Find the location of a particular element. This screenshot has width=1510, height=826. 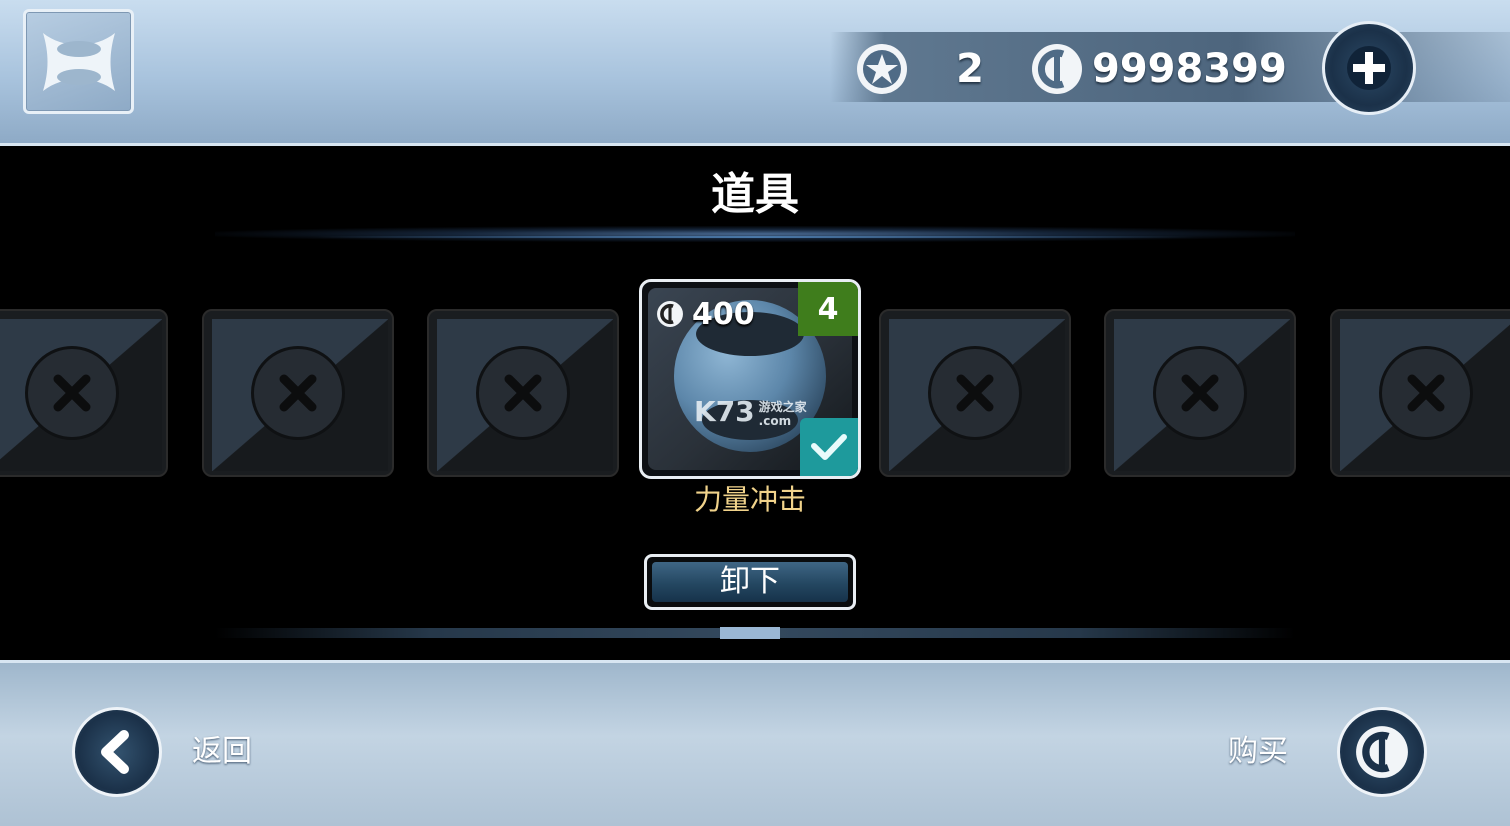

title-divider is located at coordinates (755, 234).